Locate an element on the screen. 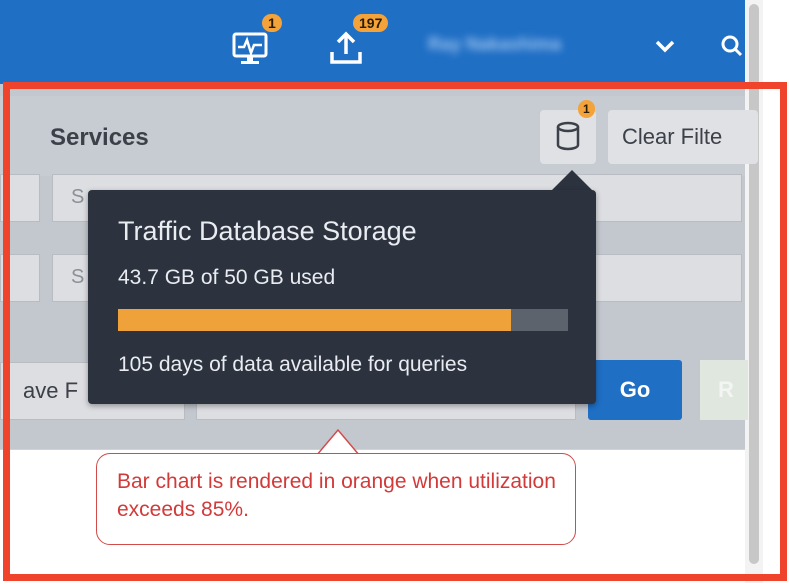  database-icon is located at coordinates (568, 136).